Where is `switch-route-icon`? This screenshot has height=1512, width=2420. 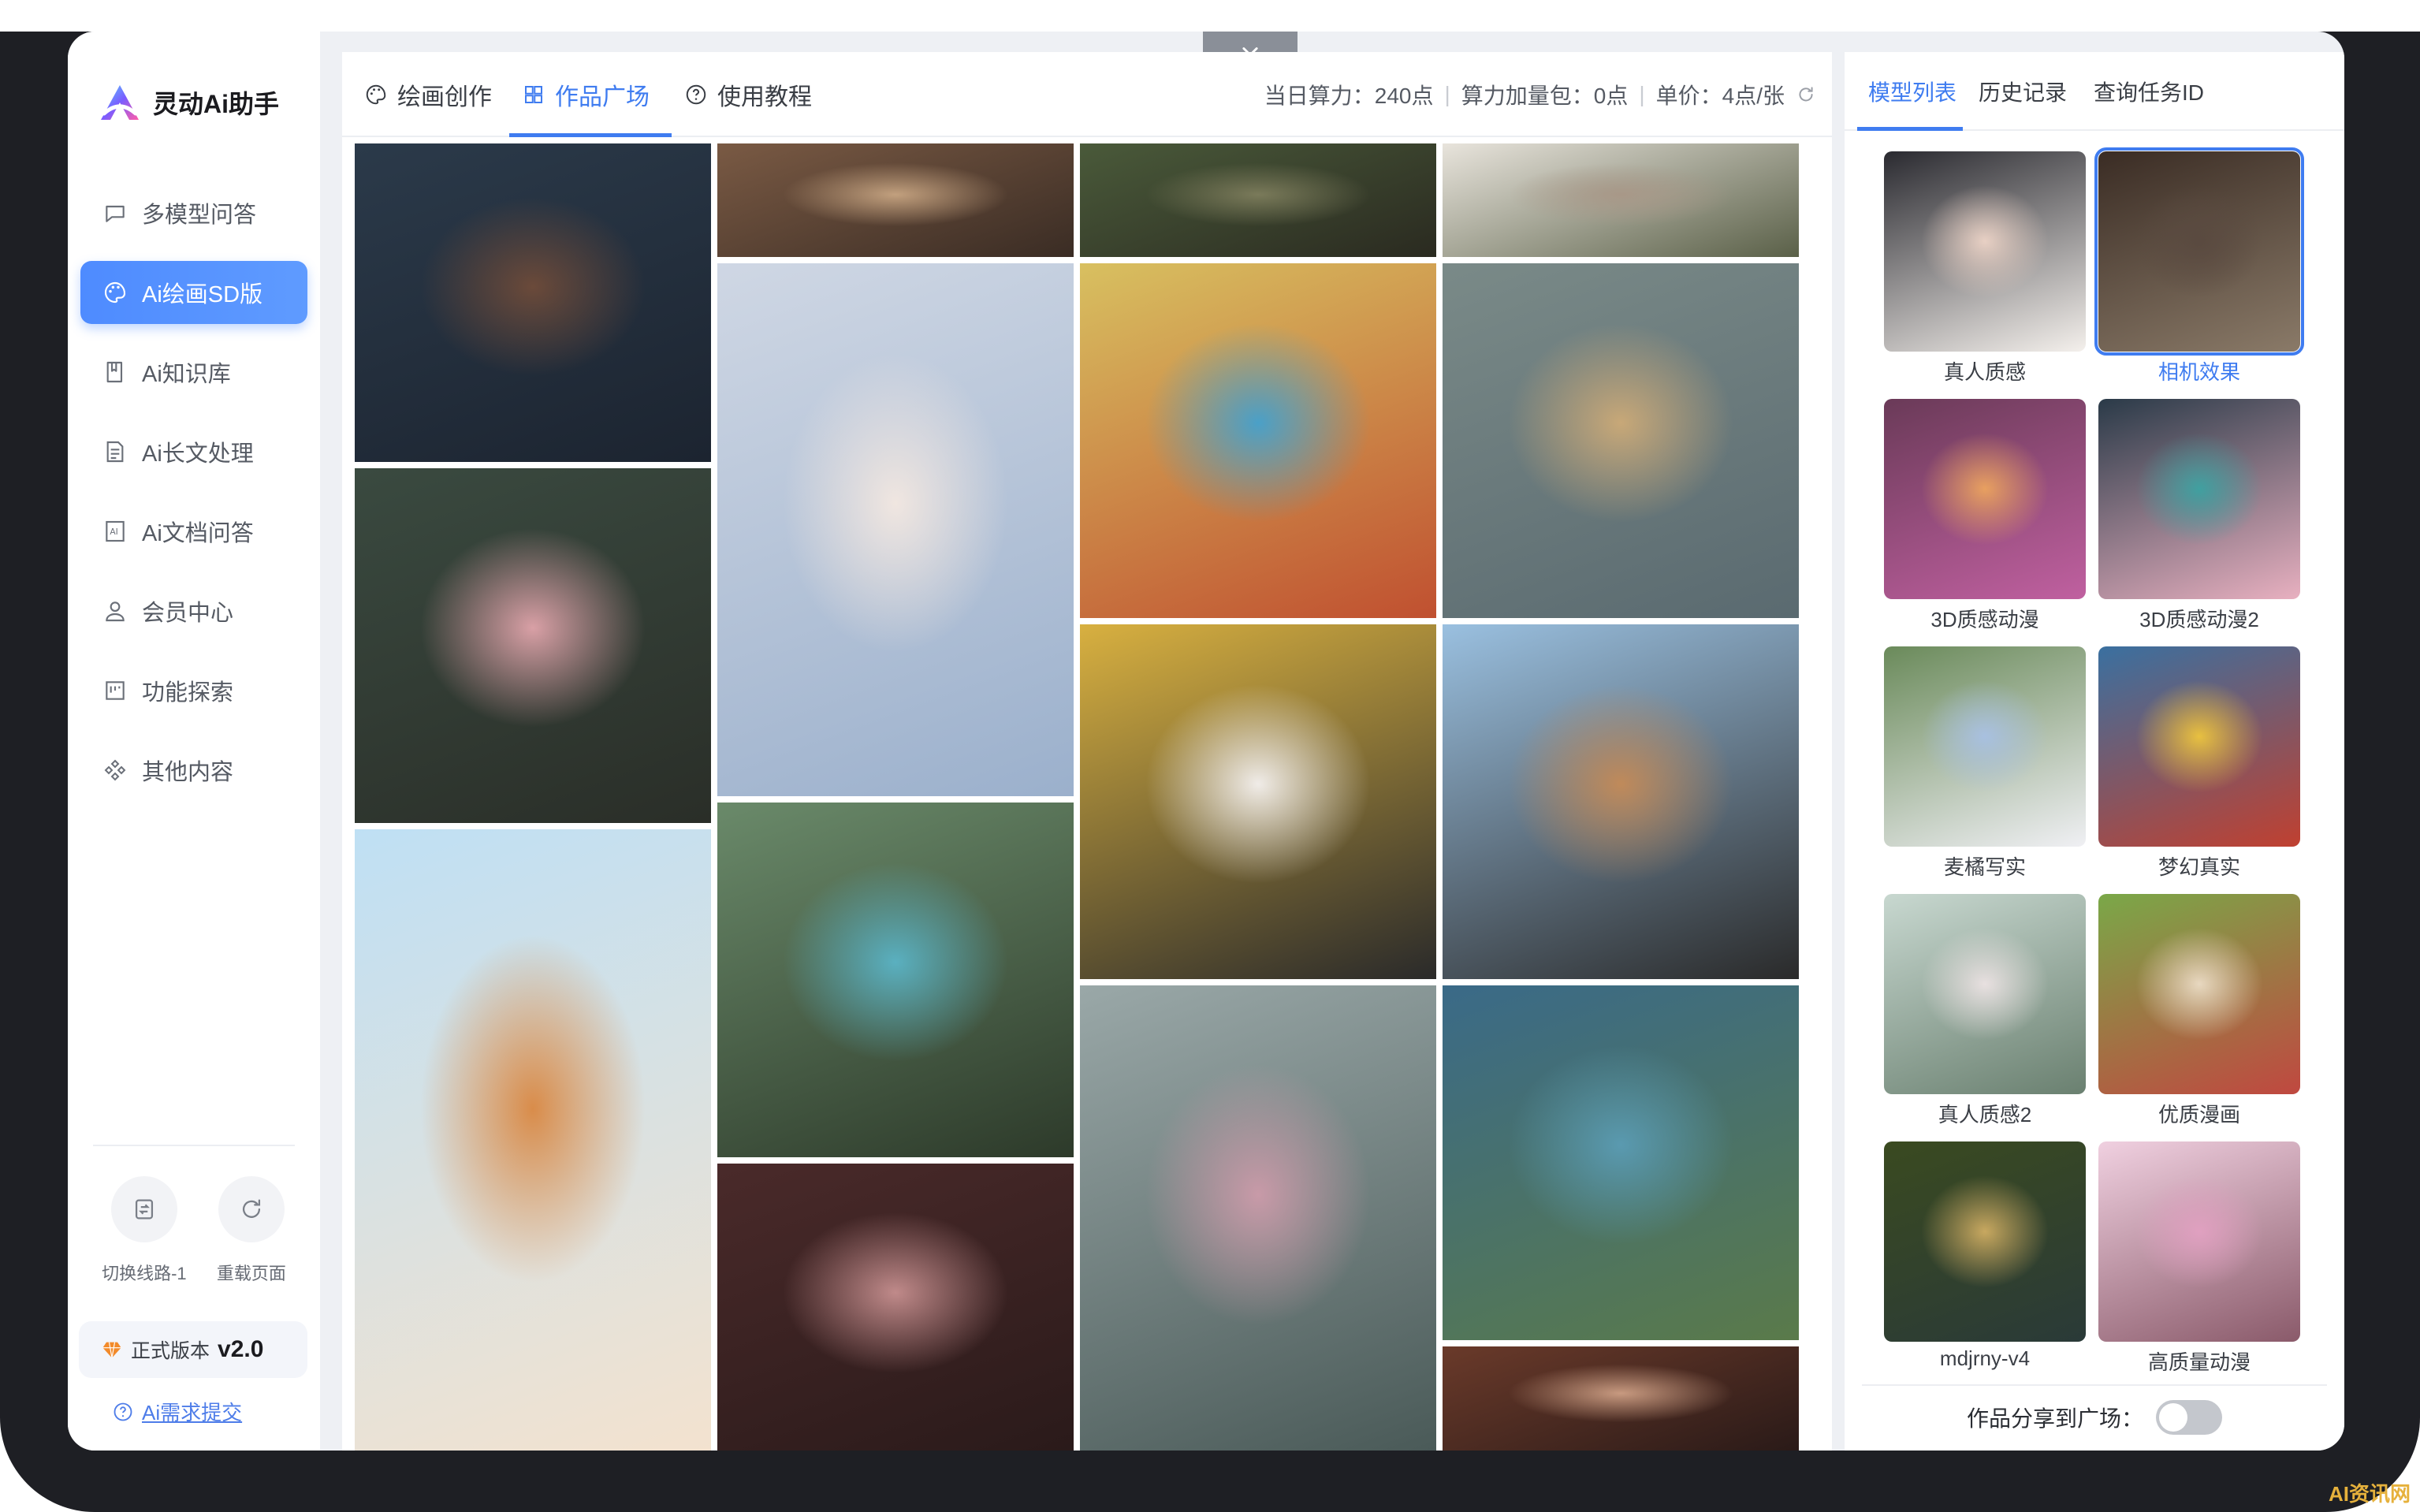 switch-route-icon is located at coordinates (144, 1210).